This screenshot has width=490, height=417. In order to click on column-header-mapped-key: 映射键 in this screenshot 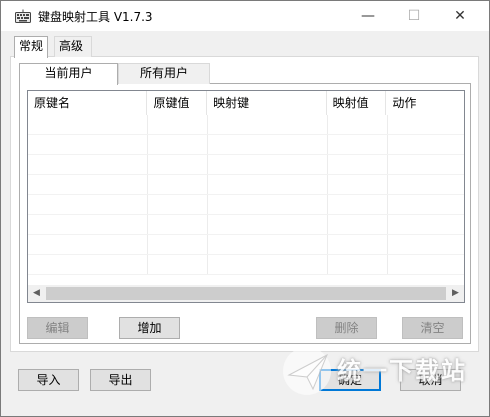, I will do `click(267, 103)`.